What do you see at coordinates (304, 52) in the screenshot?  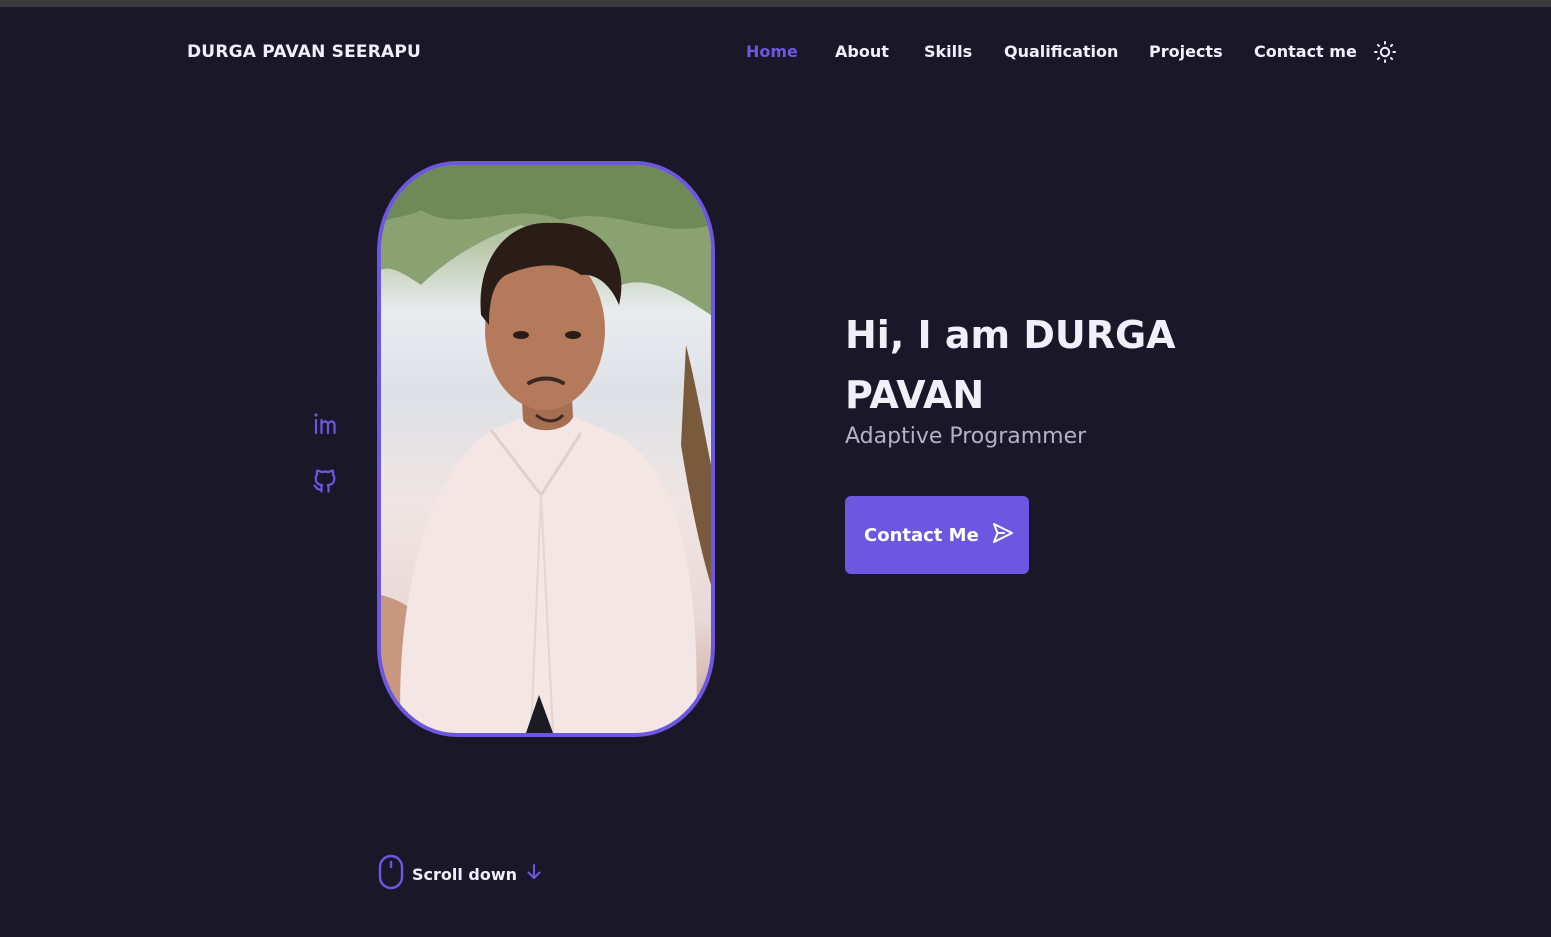 I see `site-logo: DURGA PAVAN SEERAPU` at bounding box center [304, 52].